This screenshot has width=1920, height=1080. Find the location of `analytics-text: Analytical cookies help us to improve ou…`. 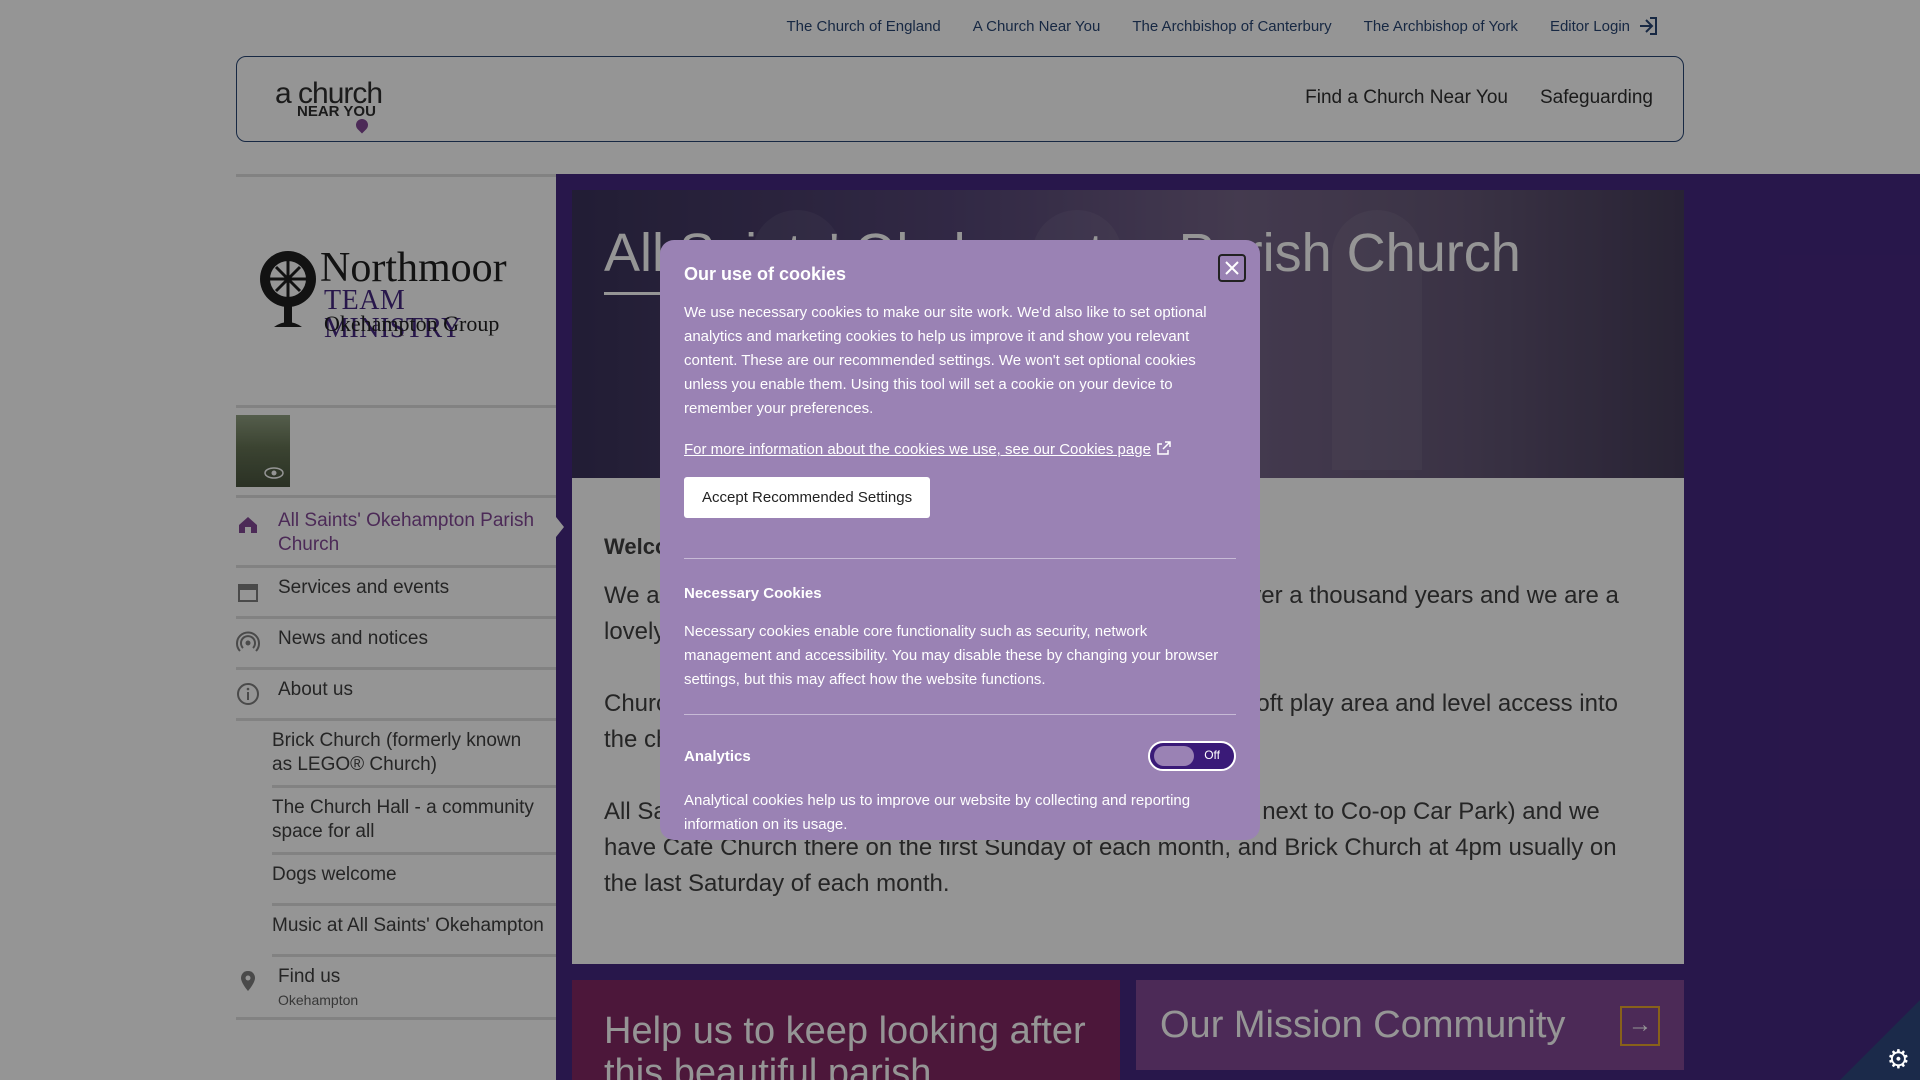

analytics-text: Analytical cookies help us to improve ou… is located at coordinates (937, 812).